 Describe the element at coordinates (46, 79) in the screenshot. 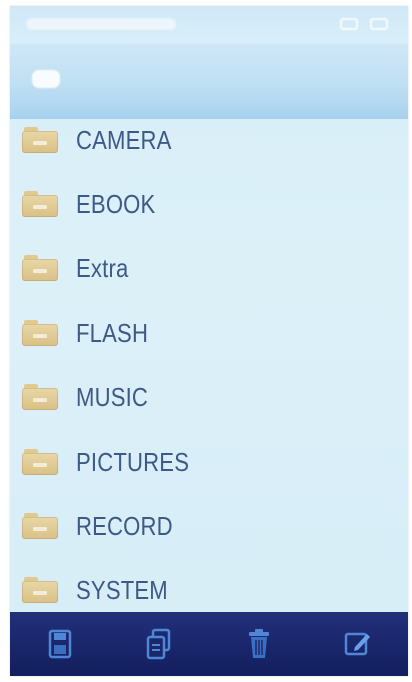

I see `back-button` at that location.